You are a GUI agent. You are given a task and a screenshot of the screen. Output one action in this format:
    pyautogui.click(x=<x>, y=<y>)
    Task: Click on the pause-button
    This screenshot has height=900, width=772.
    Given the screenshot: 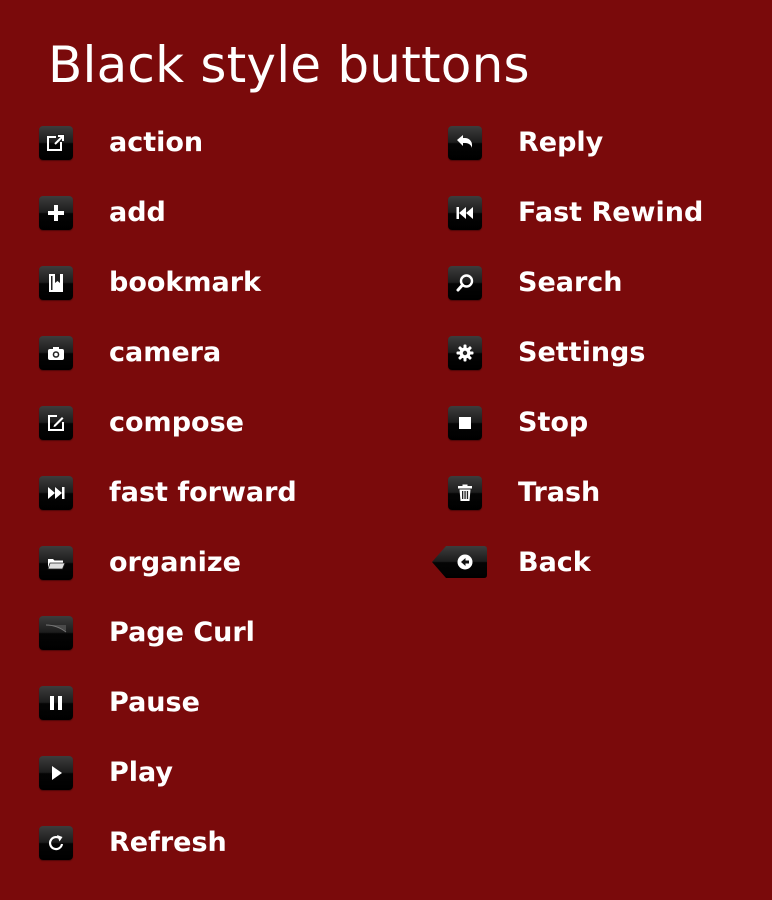 What is the action you would take?
    pyautogui.click(x=56, y=703)
    